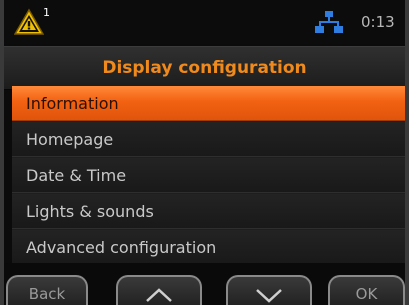 The width and height of the screenshot is (409, 305). I want to click on chevron-up-icon, so click(159, 295).